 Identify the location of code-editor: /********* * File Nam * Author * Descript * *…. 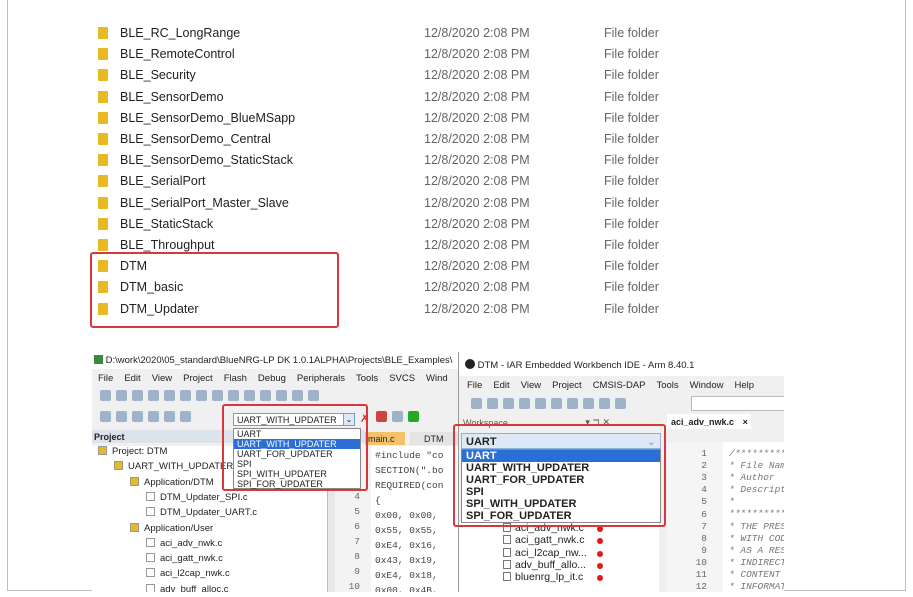
(753, 517).